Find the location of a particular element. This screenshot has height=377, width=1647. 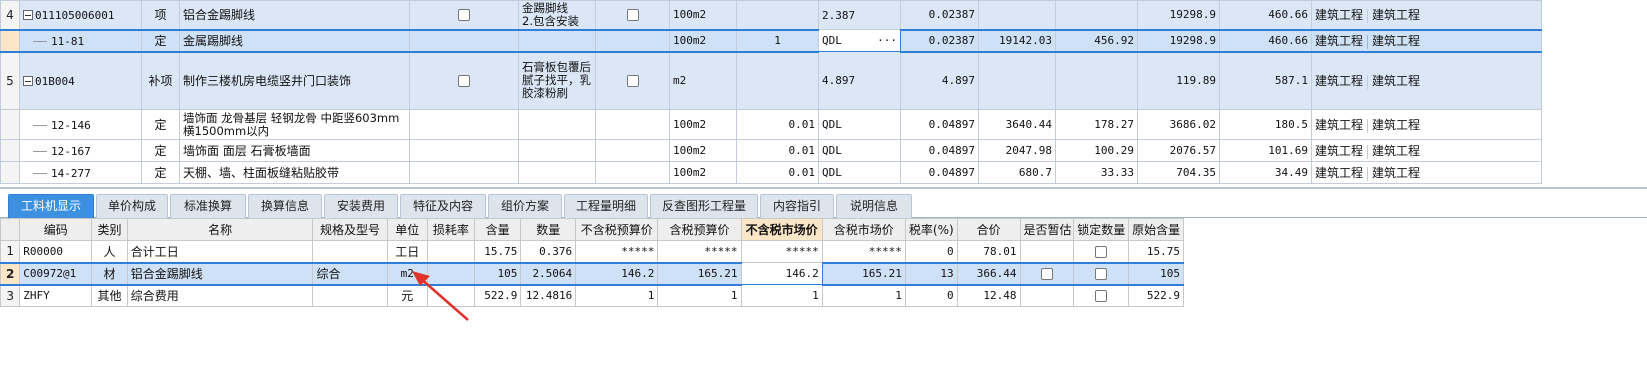

tab-description-info: 说明信息 is located at coordinates (874, 206).